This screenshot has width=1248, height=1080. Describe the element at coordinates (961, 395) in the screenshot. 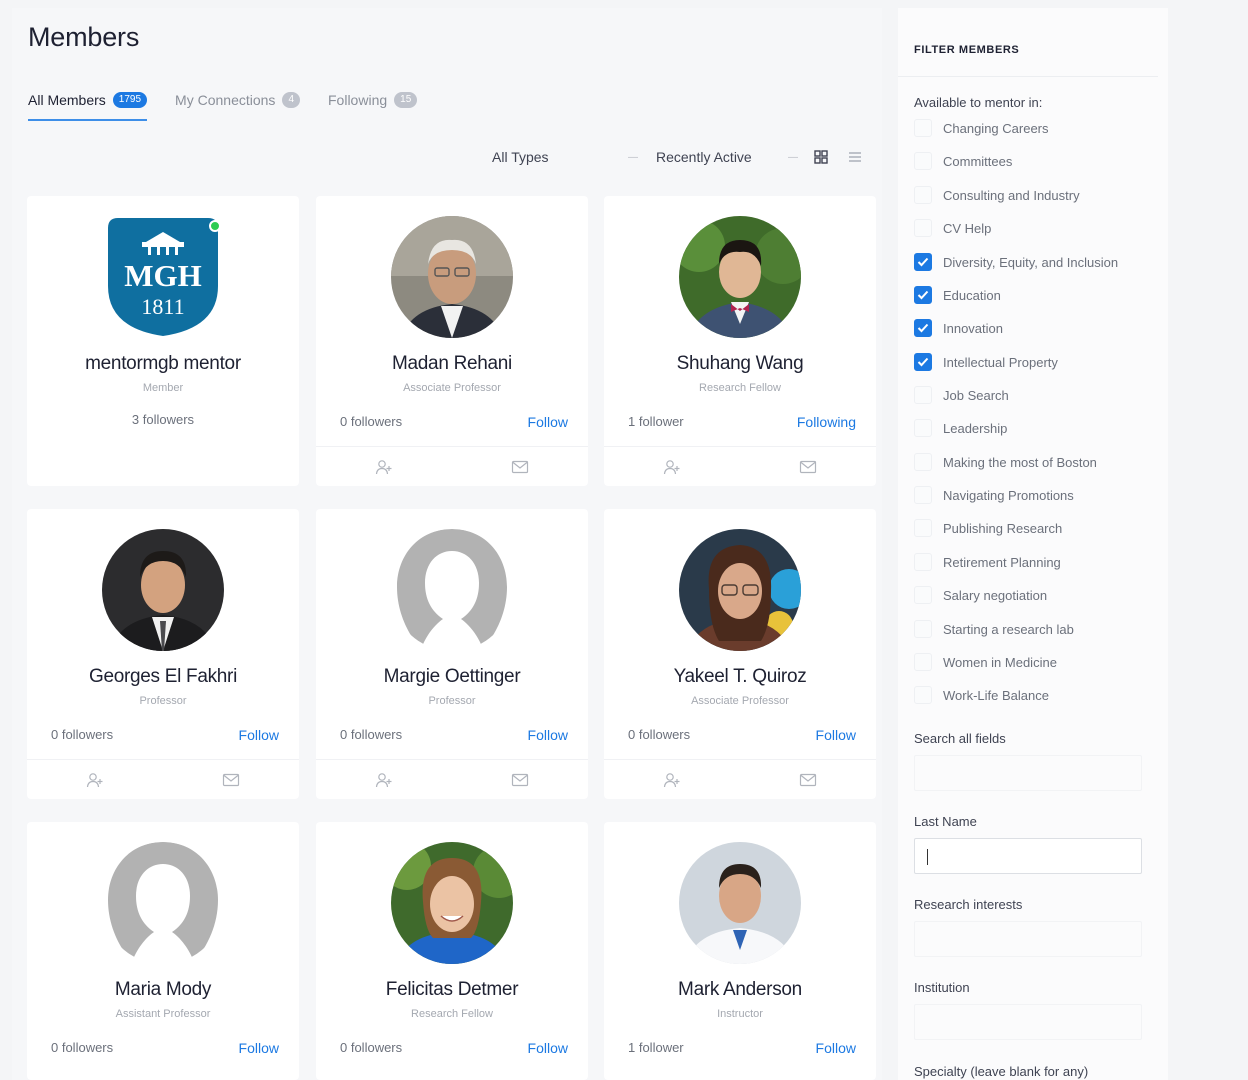

I see `mentor-option-job-search: Job Search` at that location.